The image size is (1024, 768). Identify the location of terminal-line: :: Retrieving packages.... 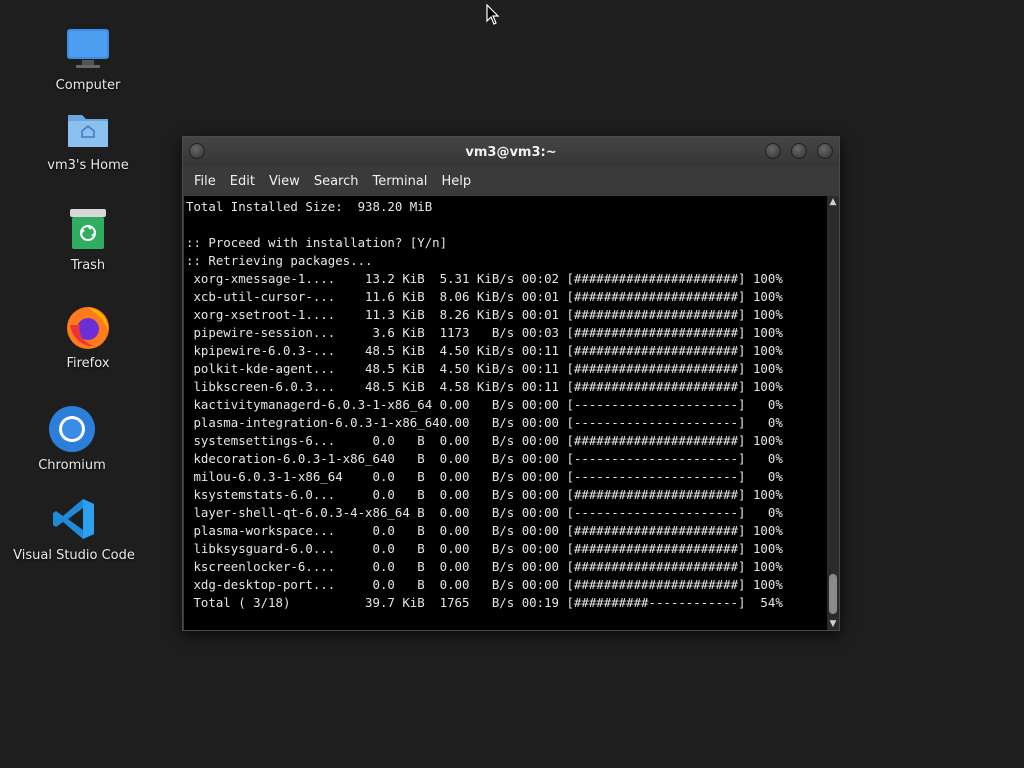
(279, 260).